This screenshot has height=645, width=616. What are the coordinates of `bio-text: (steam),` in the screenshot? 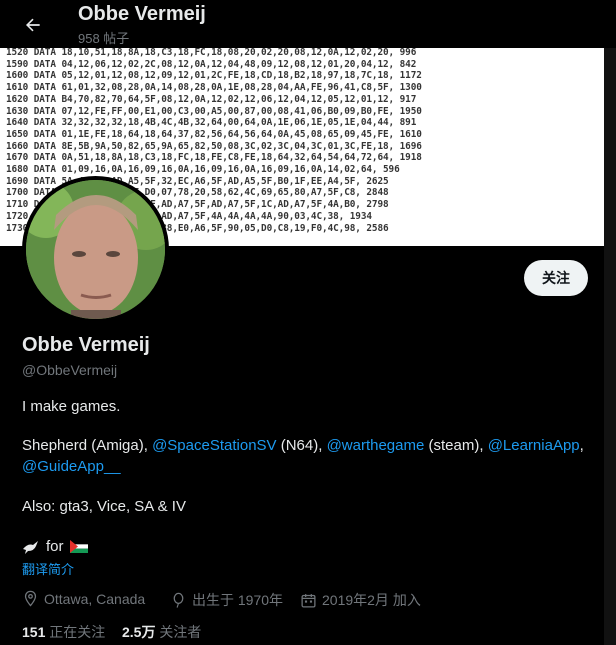 It's located at (456, 445).